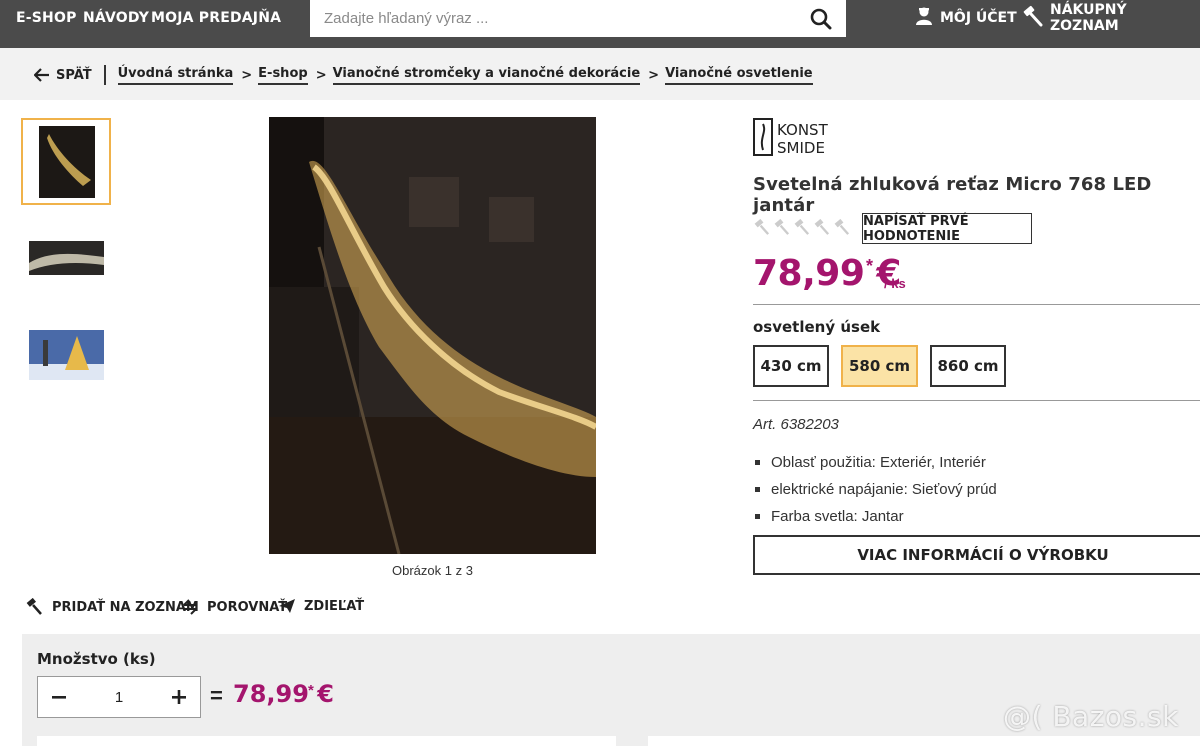 Image resolution: width=1200 pixels, height=746 pixels. What do you see at coordinates (432, 570) in the screenshot?
I see `image-caption: Obrázok 1 z 3` at bounding box center [432, 570].